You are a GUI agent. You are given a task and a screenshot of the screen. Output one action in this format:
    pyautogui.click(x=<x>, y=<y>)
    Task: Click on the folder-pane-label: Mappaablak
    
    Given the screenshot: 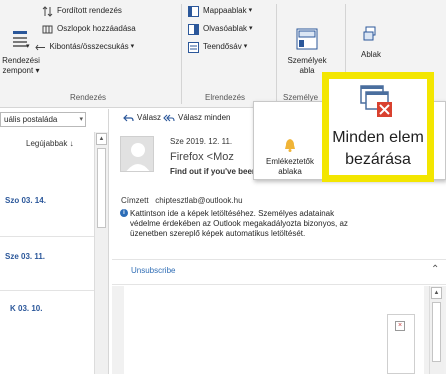 What is the action you would take?
    pyautogui.click(x=225, y=10)
    